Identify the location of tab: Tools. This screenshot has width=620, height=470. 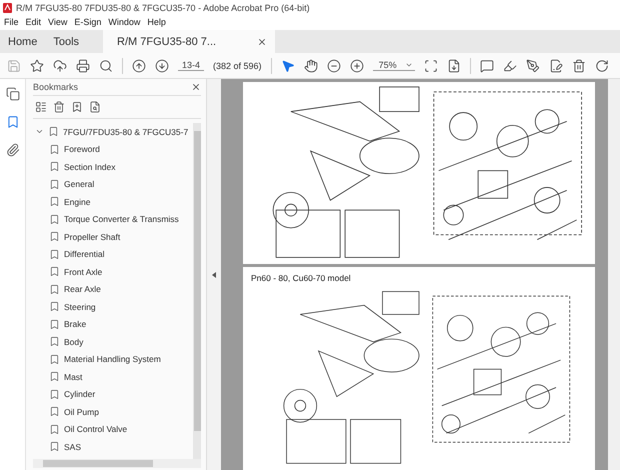
(66, 41).